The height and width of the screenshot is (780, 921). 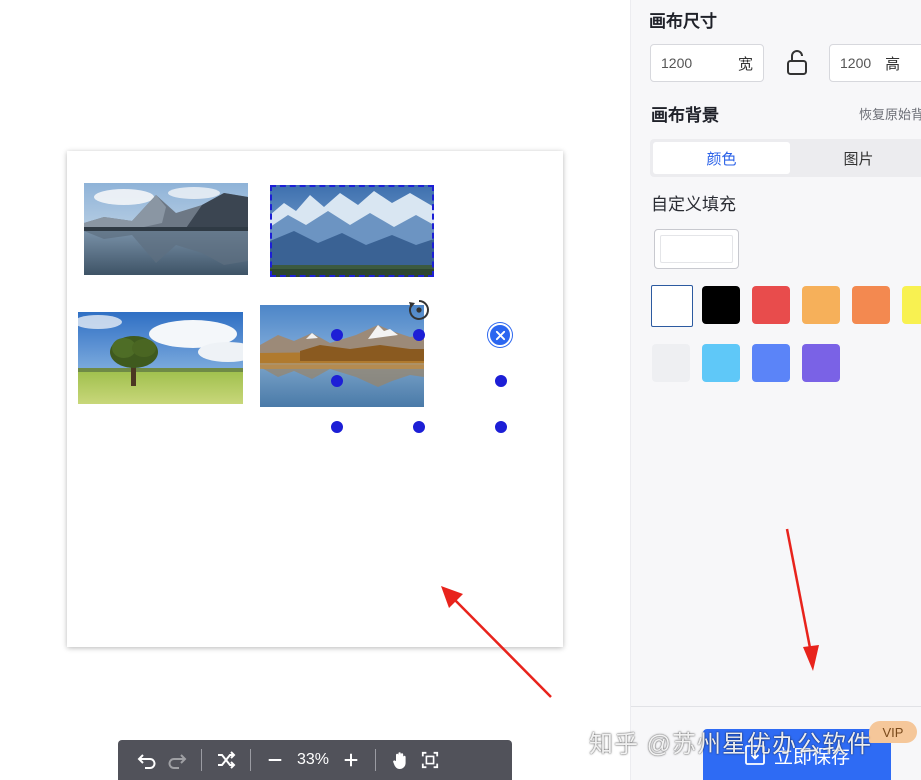 What do you see at coordinates (501, 381) in the screenshot?
I see `resize-handle-right` at bounding box center [501, 381].